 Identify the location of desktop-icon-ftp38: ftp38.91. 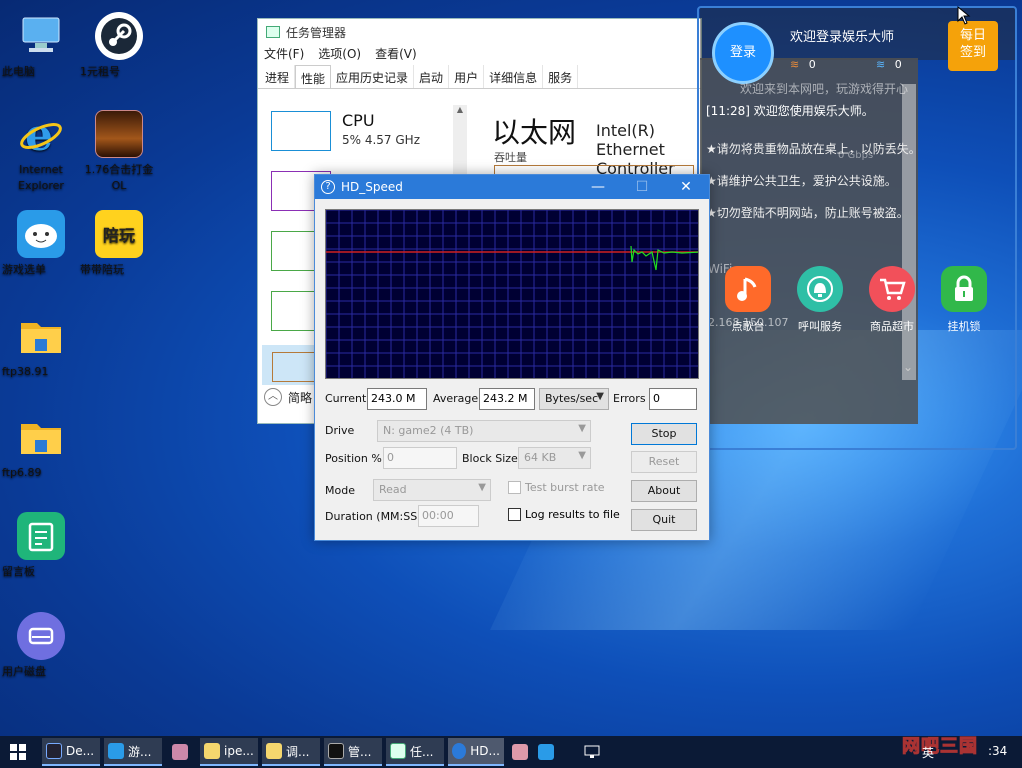
(41, 345).